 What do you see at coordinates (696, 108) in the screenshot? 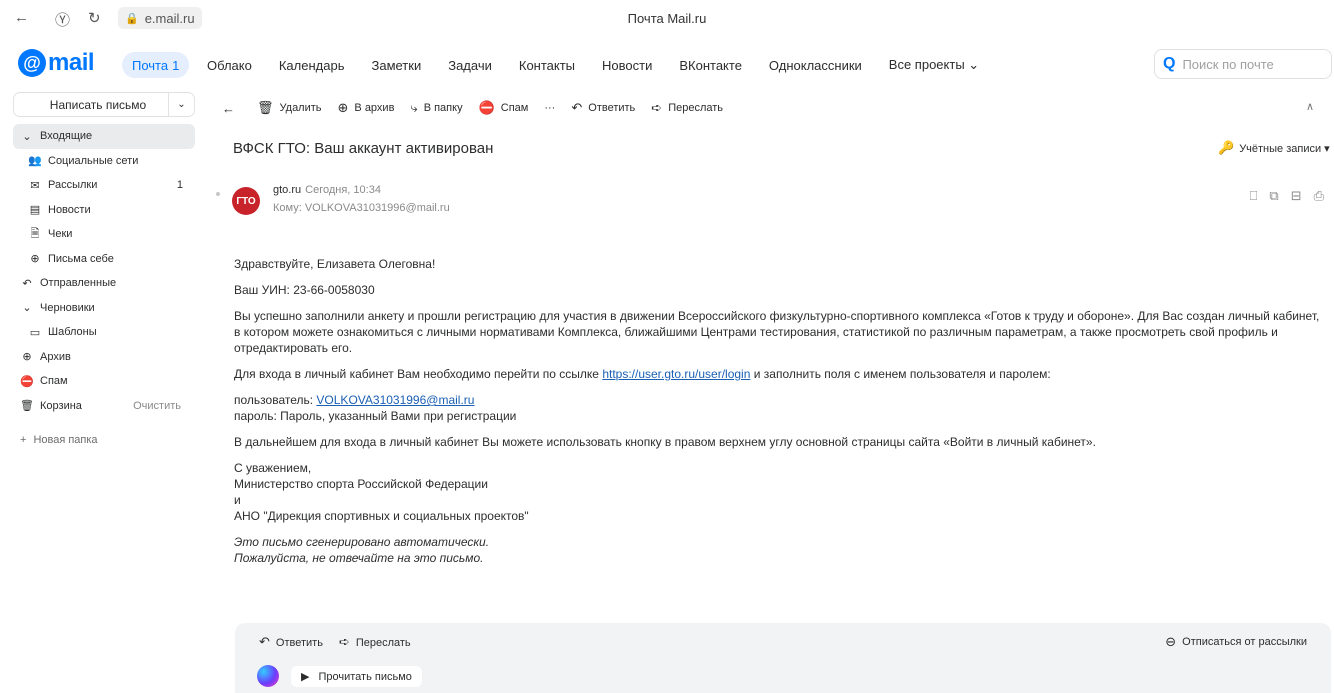
I see `forward-label: Переслать` at bounding box center [696, 108].